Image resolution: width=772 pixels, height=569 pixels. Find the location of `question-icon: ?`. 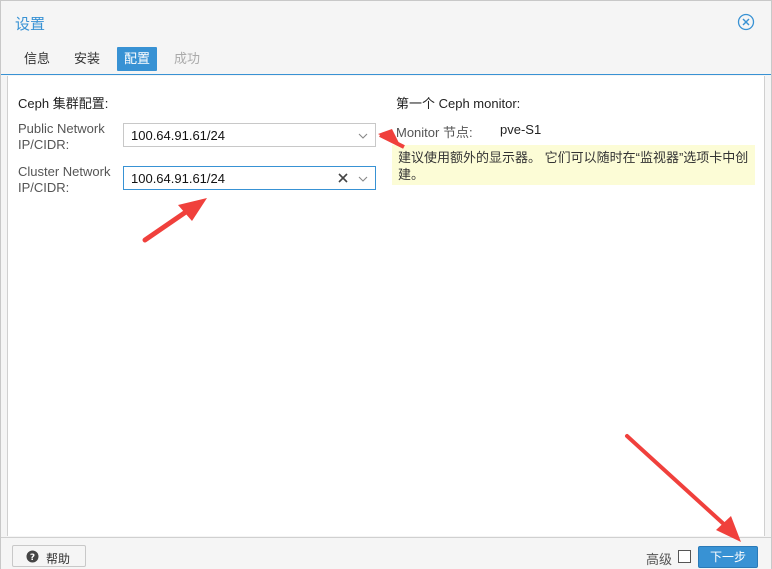

question-icon: ? is located at coordinates (32, 556).